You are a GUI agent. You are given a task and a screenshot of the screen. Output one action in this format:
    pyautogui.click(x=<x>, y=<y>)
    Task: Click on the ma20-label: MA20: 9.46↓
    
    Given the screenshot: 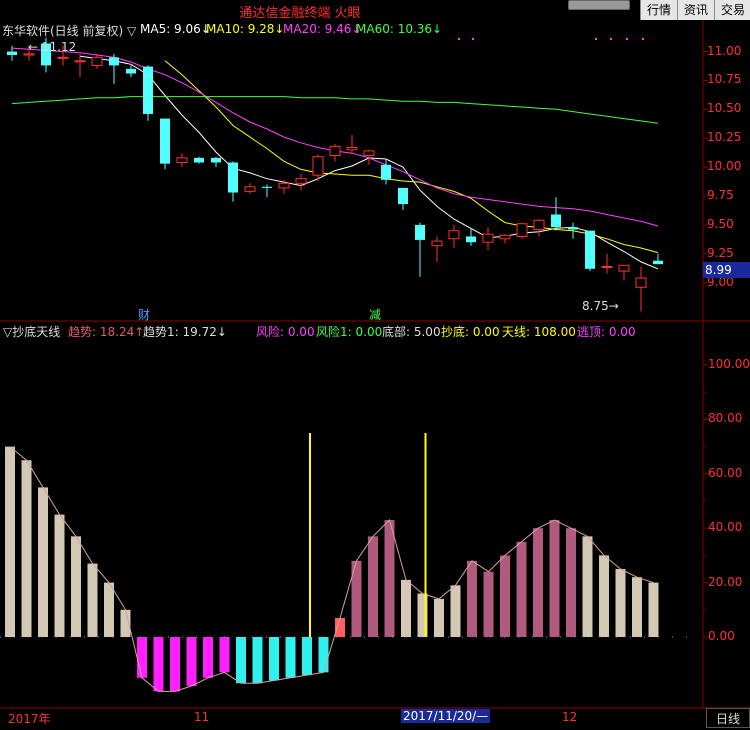 What is the action you would take?
    pyautogui.click(x=322, y=29)
    